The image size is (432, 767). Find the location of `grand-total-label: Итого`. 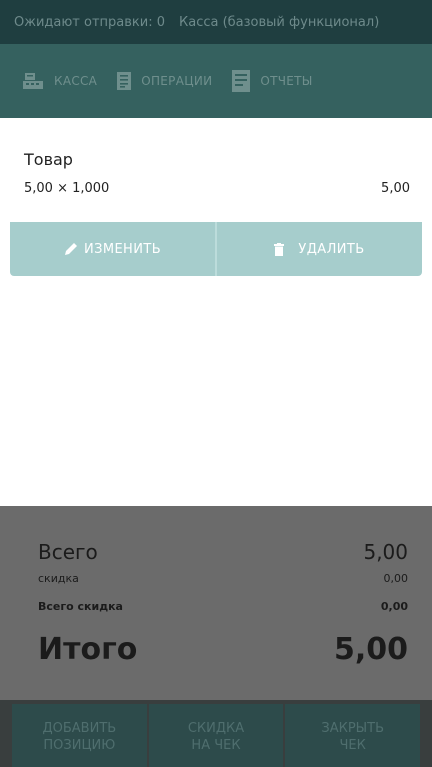

grand-total-label: Итого is located at coordinates (88, 649).